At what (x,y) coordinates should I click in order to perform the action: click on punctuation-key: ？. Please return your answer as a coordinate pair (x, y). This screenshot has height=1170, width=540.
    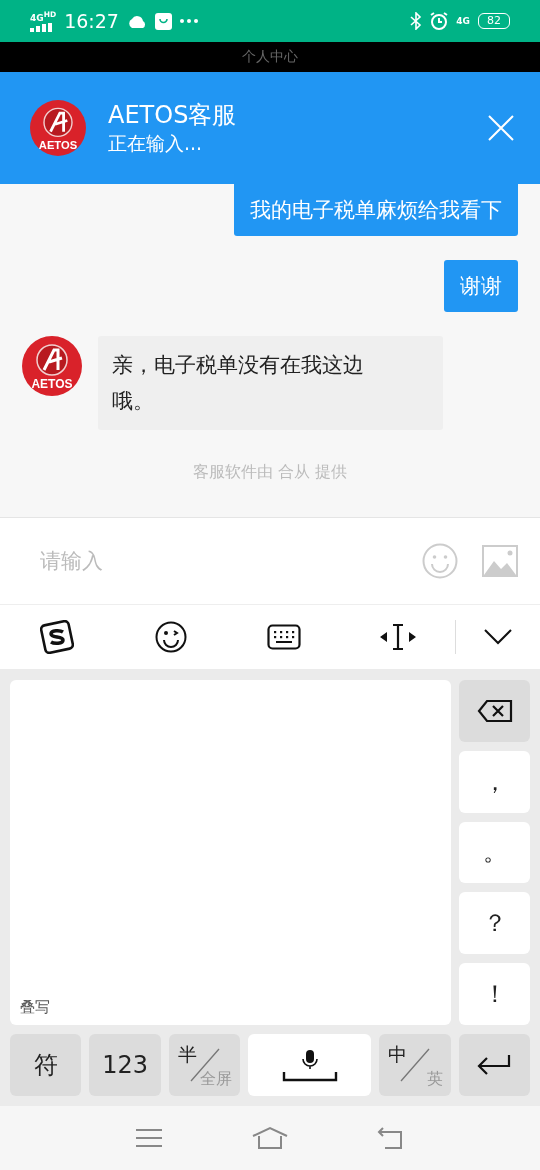
    Looking at the image, I should click on (494, 923).